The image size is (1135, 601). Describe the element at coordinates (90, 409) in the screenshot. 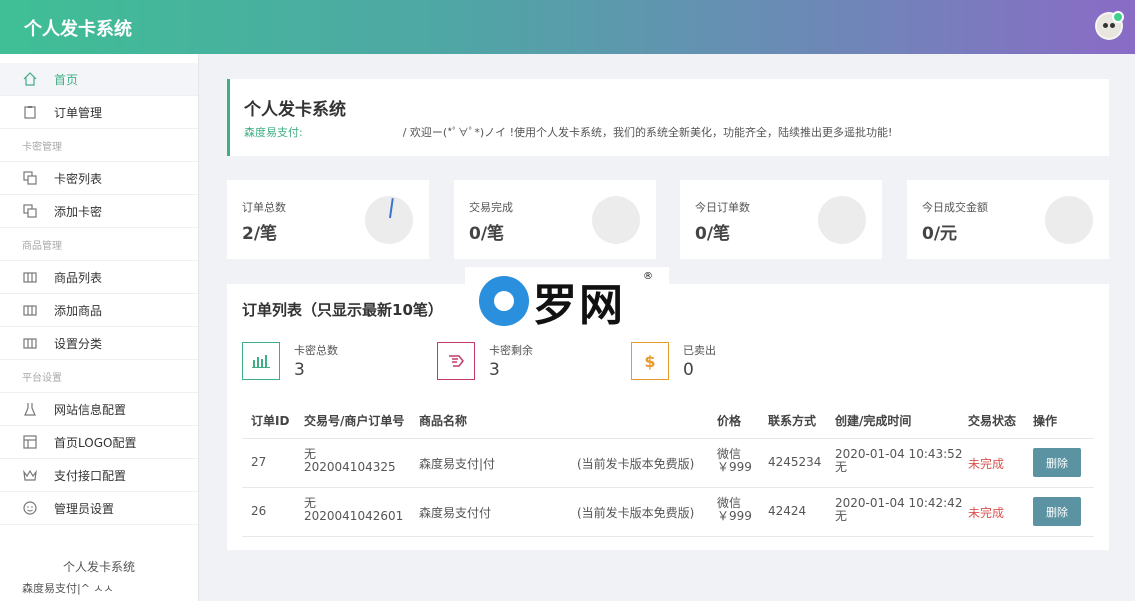

I see `sidebar-item-label: 网站信息配置` at that location.